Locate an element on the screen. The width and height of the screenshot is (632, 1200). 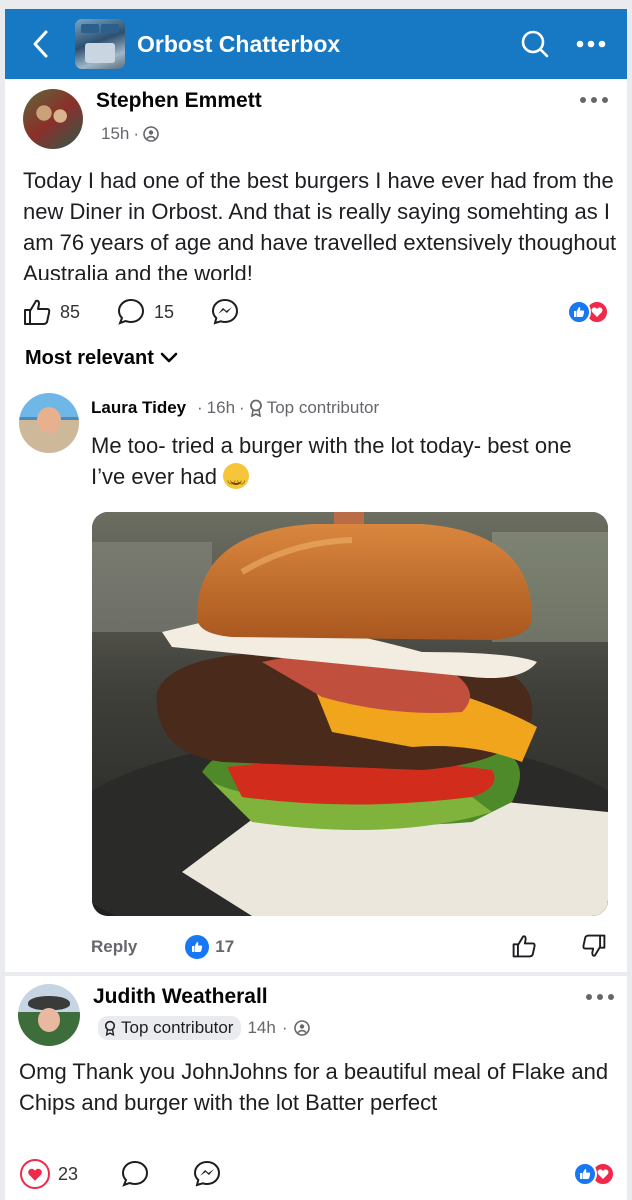
comment-button is located at coordinates (135, 1174).